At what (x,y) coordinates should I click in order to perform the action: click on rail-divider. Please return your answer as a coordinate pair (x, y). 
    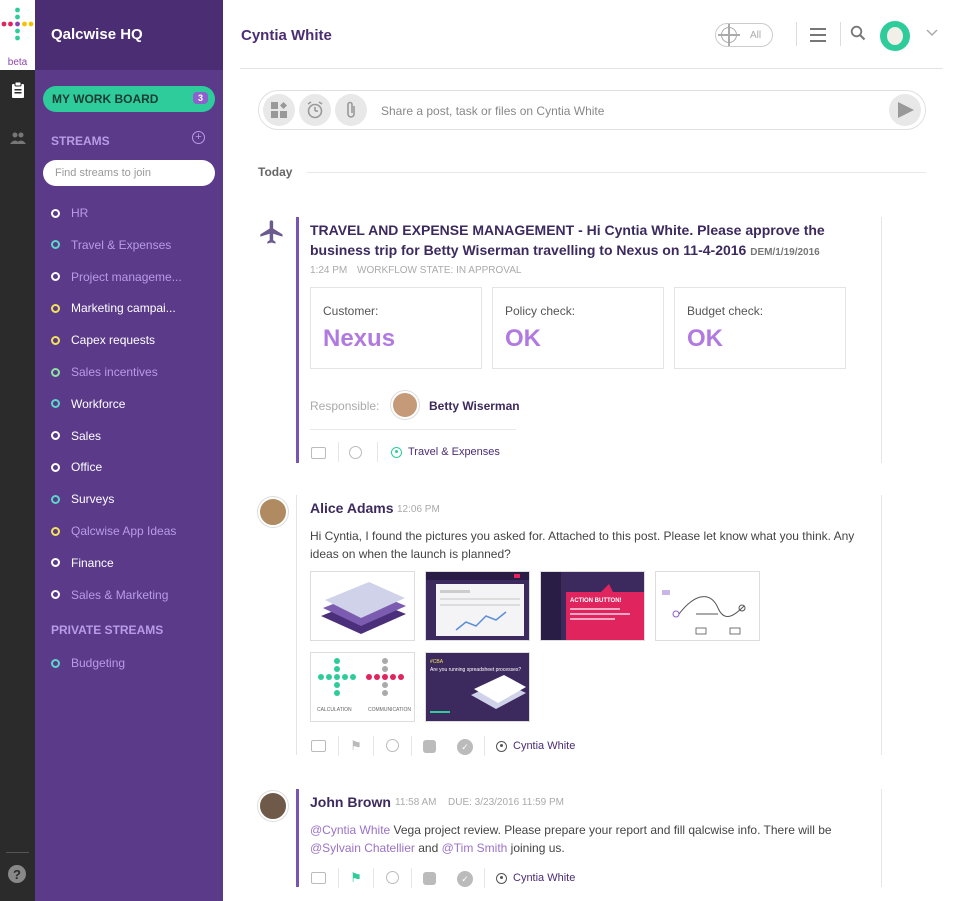
    Looking at the image, I should click on (17, 852).